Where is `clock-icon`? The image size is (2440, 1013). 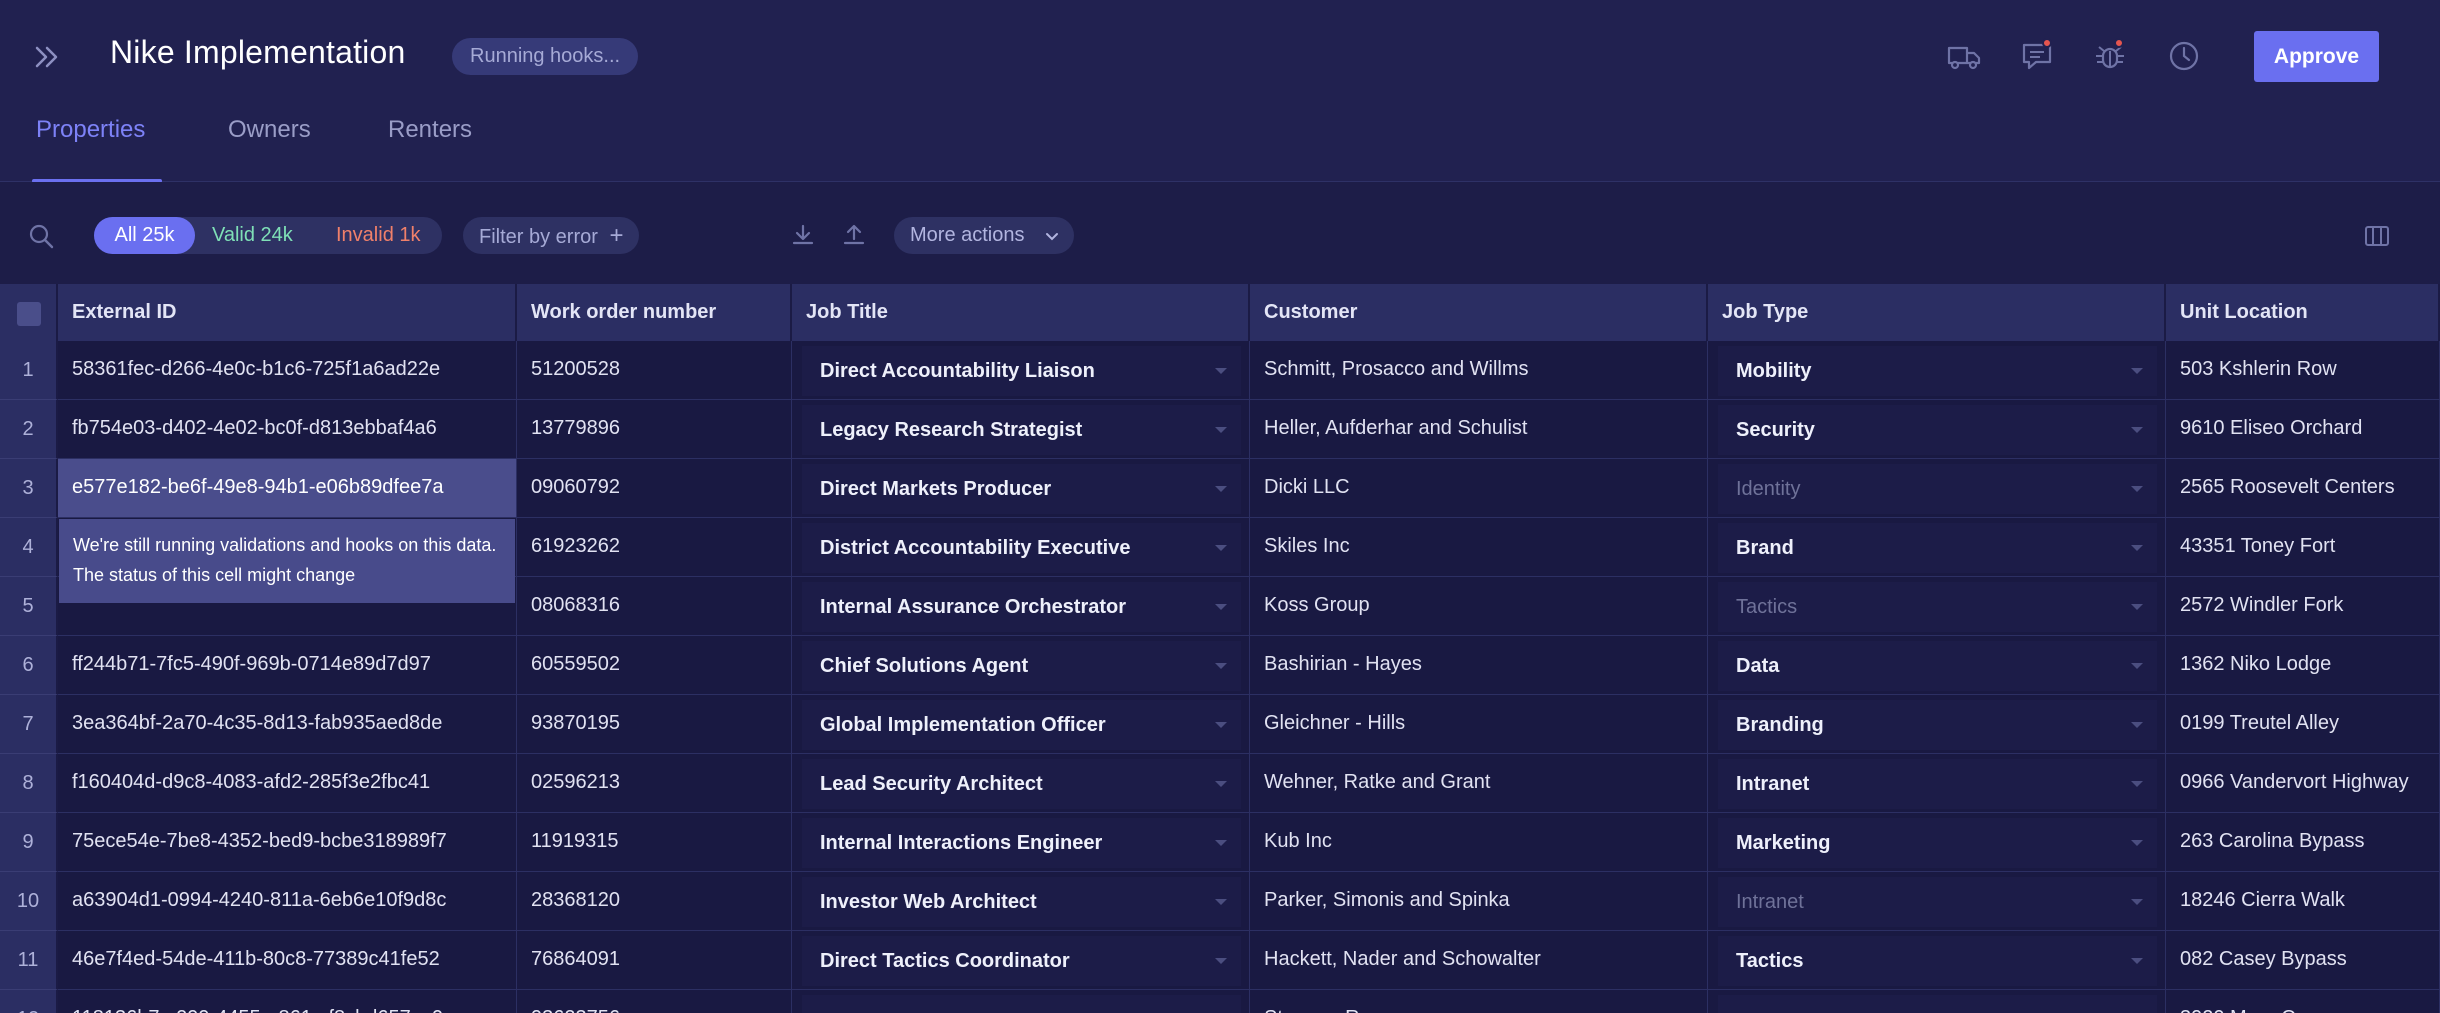
clock-icon is located at coordinates (2184, 56).